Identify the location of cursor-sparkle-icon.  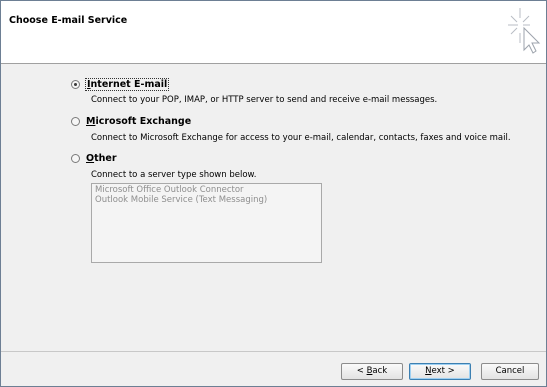
(524, 31).